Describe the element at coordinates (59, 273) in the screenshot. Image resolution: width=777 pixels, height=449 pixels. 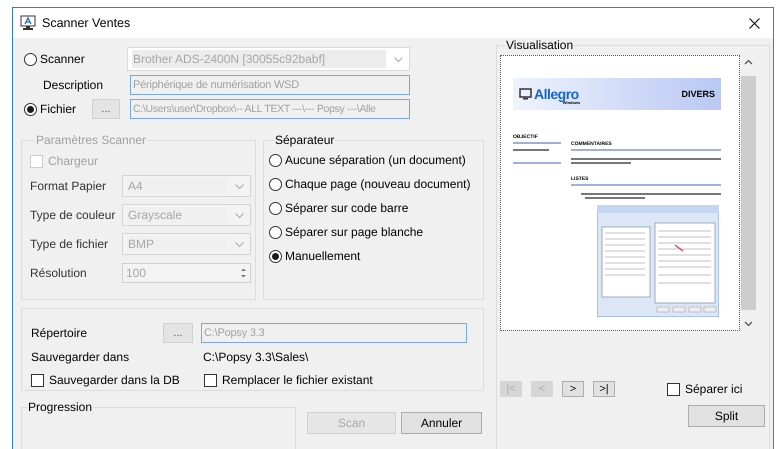
I see `field-label: Résolution` at that location.